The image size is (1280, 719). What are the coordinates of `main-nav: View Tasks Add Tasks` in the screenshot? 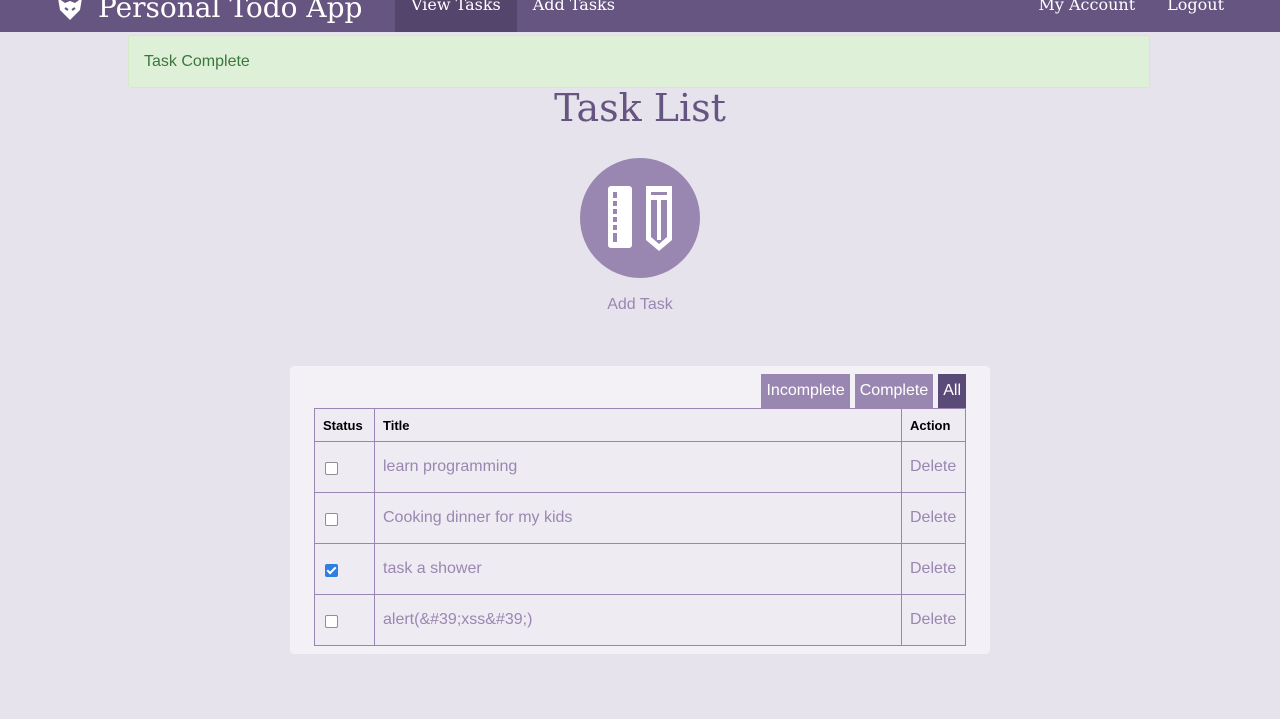 It's located at (513, 16).